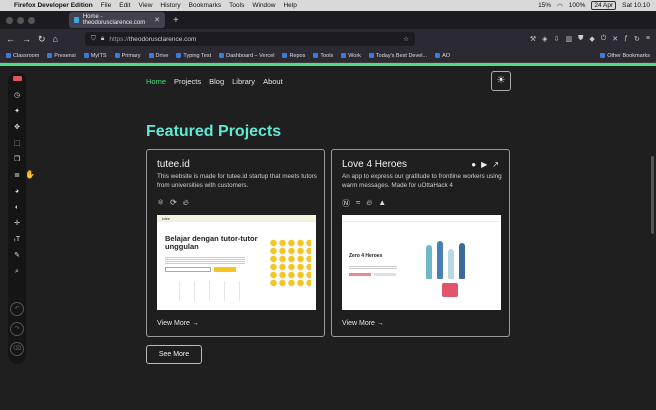 This screenshot has height=410, width=656. I want to click on reload-icon: ↻, so click(42, 39).